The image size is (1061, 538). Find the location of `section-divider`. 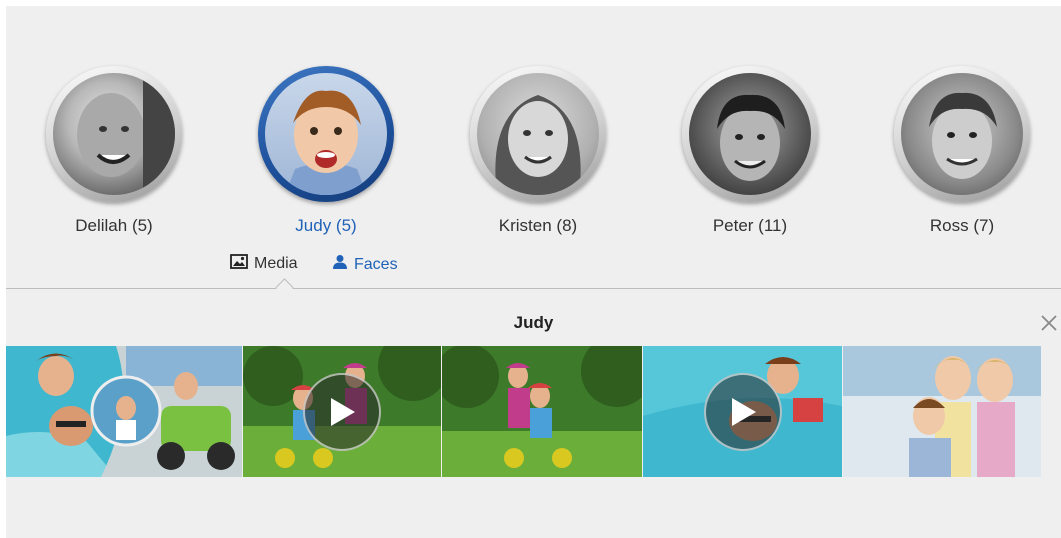

section-divider is located at coordinates (533, 288).